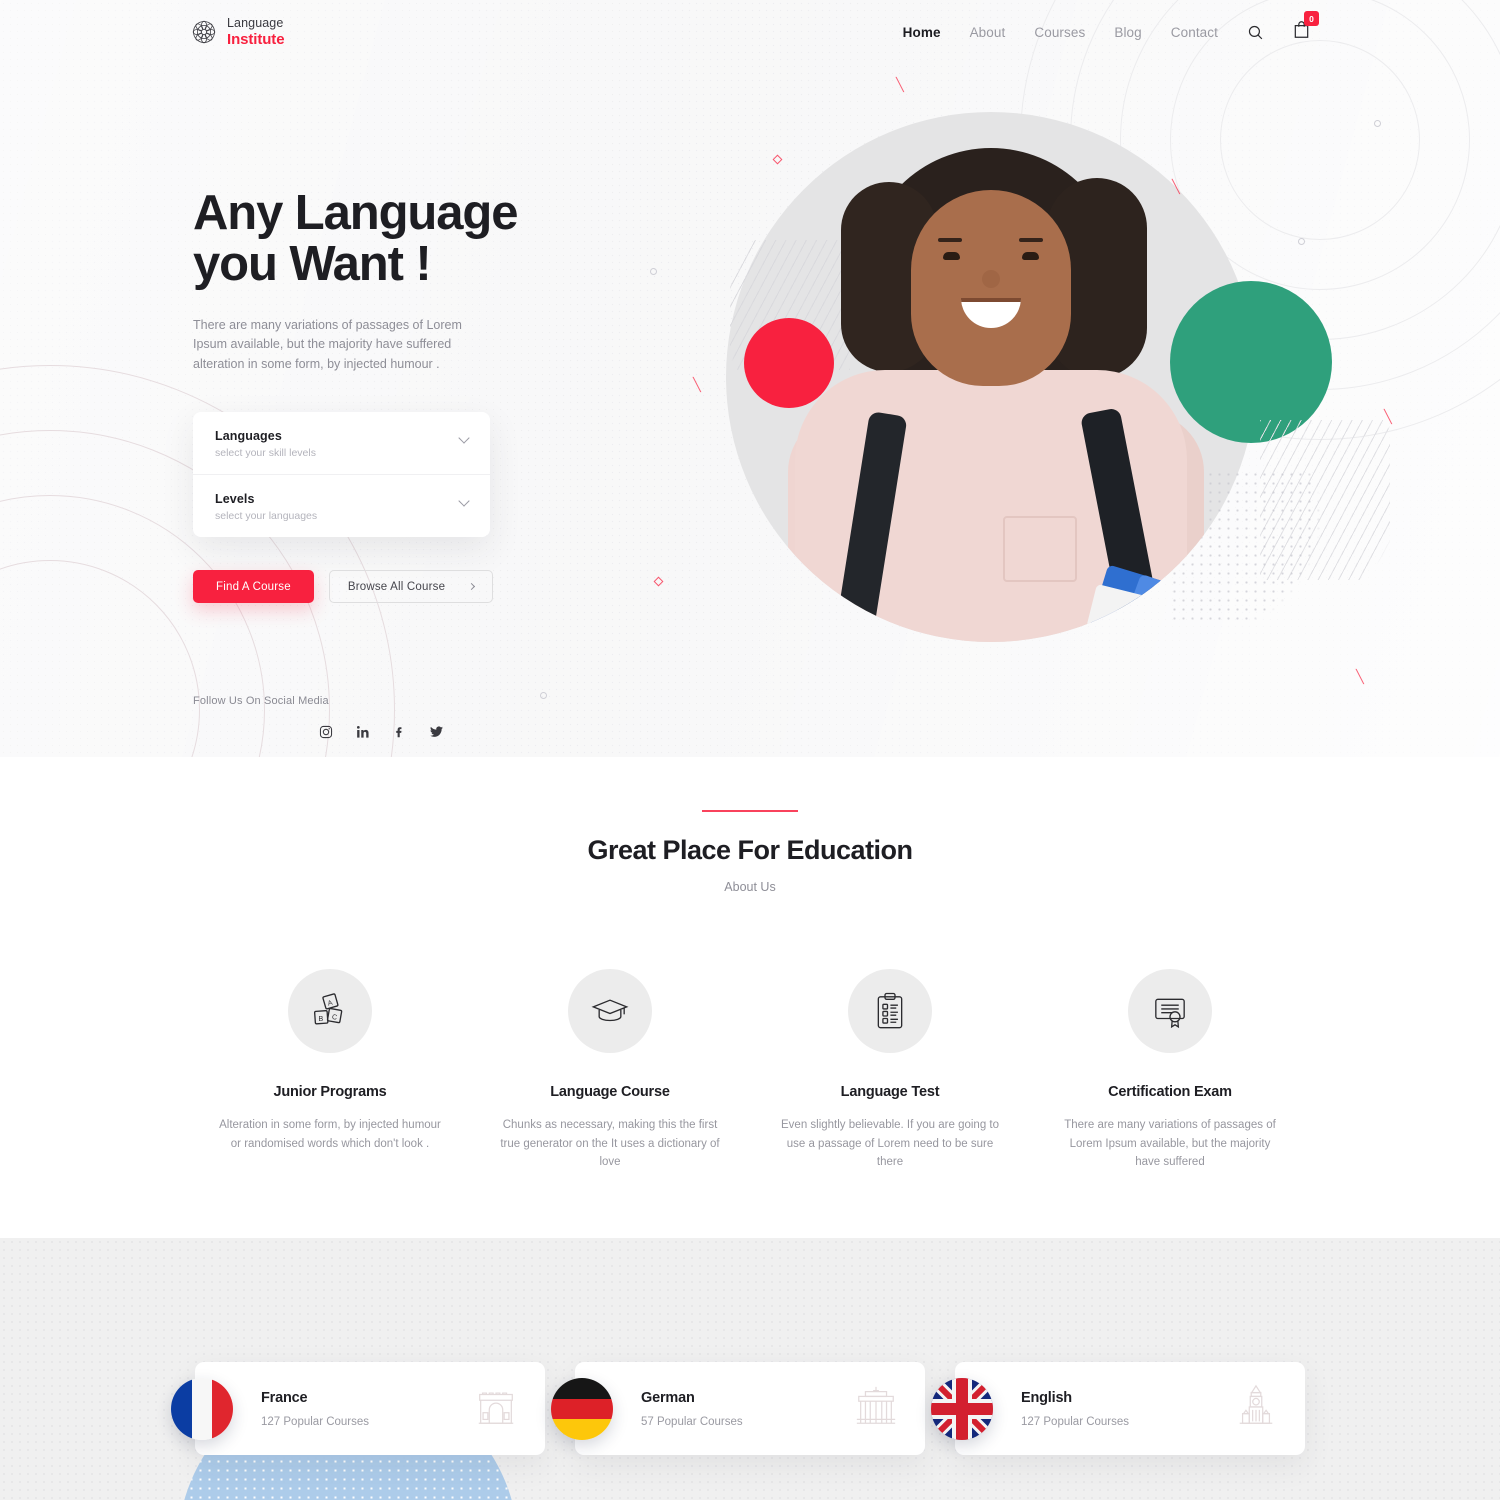 This screenshot has width=1500, height=1500. Describe the element at coordinates (668, 1398) in the screenshot. I see `language-name: German` at that location.